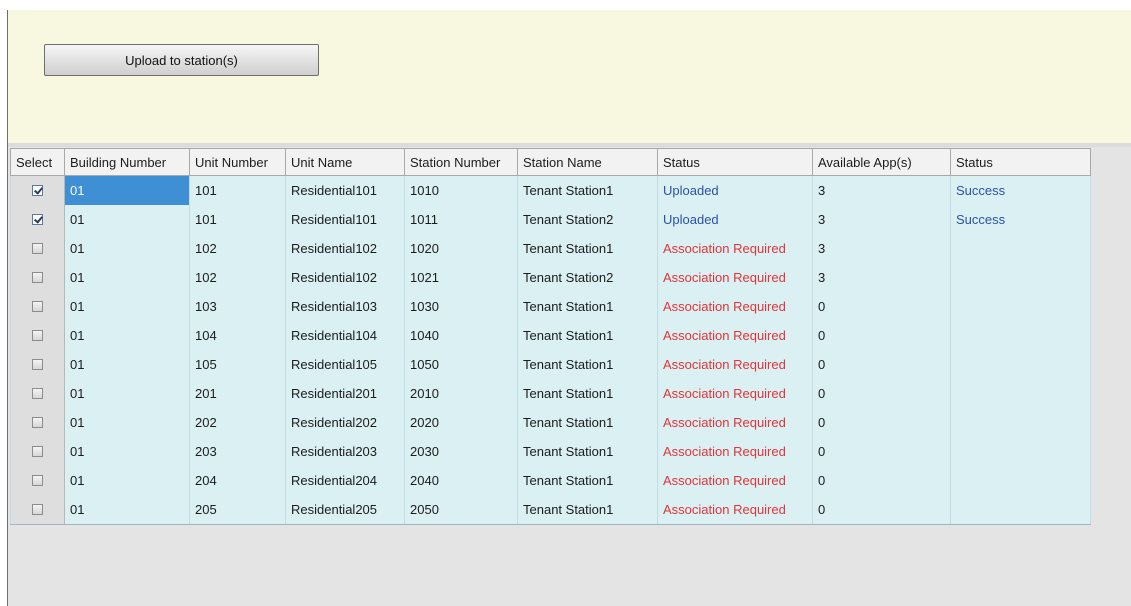  What do you see at coordinates (237, 451) in the screenshot?
I see `unit-number-cell: 203` at bounding box center [237, 451].